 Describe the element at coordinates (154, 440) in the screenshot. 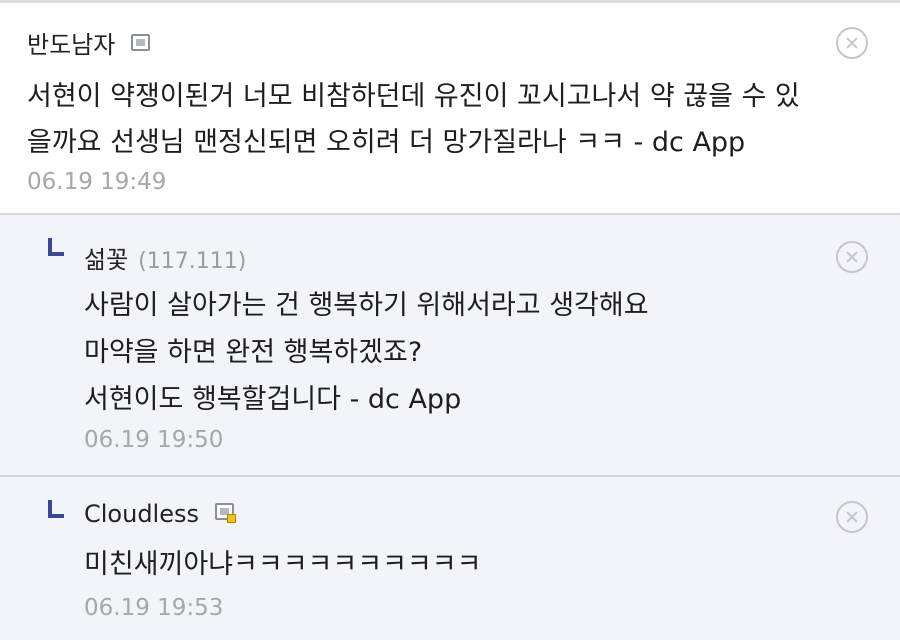

I see `comment-timestamp: 06.19 19:50` at that location.